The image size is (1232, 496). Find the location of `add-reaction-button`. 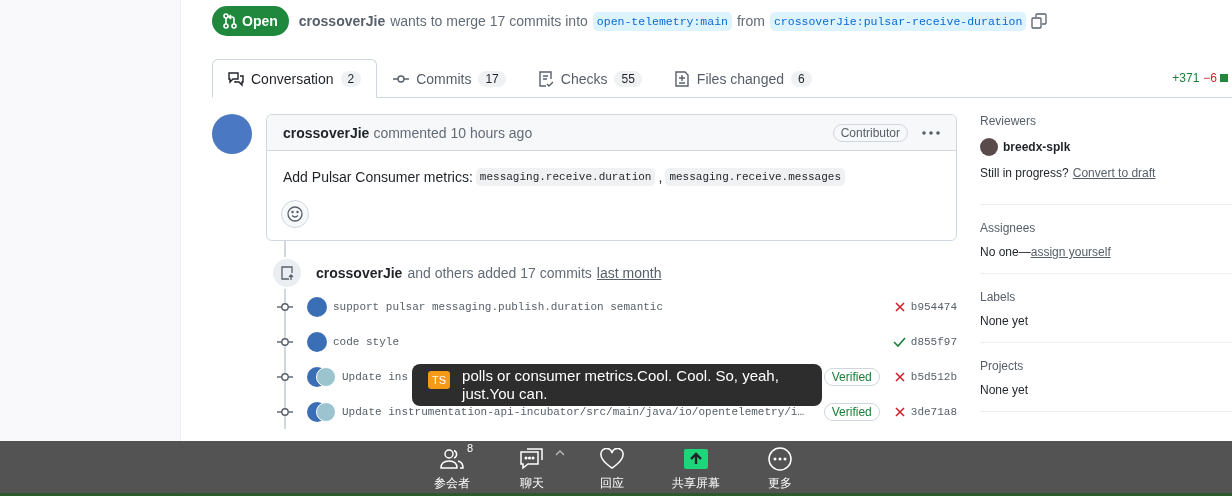

add-reaction-button is located at coordinates (295, 214).